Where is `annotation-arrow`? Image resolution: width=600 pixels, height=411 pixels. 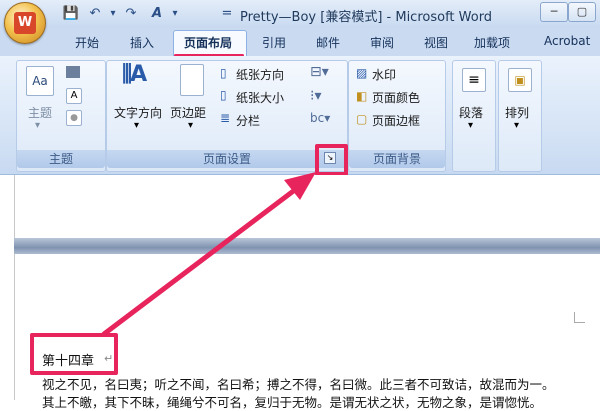 annotation-arrow is located at coordinates (208, 254).